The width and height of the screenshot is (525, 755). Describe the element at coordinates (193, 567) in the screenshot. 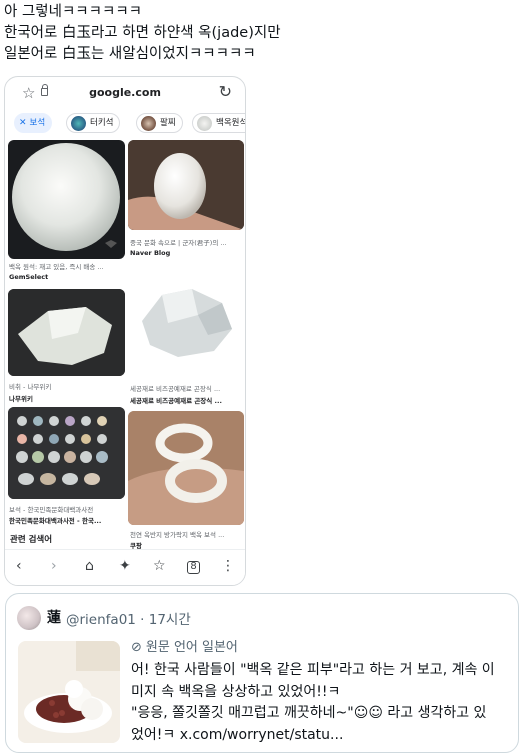

I see `tabs-icon: 8` at that location.